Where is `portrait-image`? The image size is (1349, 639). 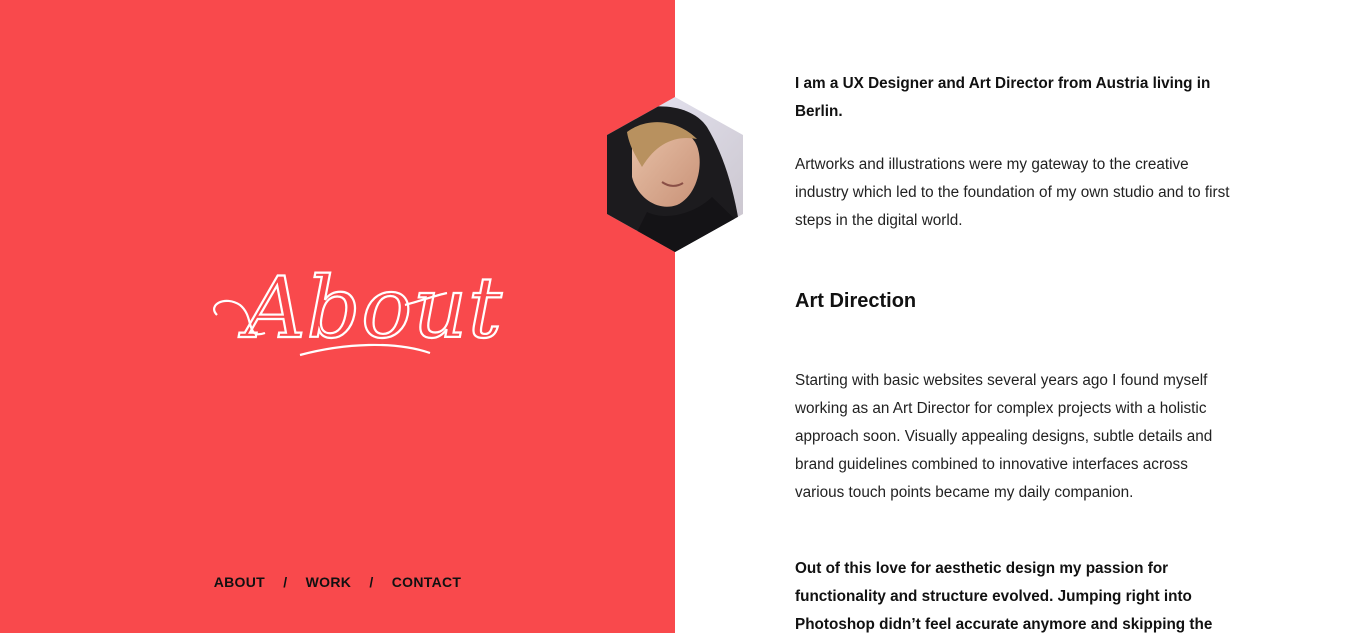
portrait-image is located at coordinates (675, 174).